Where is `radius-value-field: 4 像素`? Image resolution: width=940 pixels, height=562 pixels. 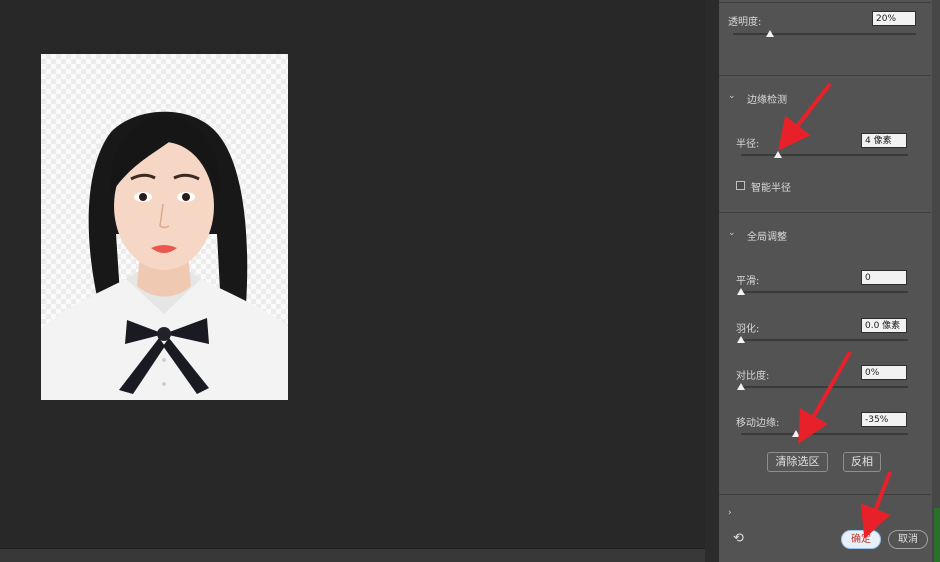 radius-value-field: 4 像素 is located at coordinates (884, 140).